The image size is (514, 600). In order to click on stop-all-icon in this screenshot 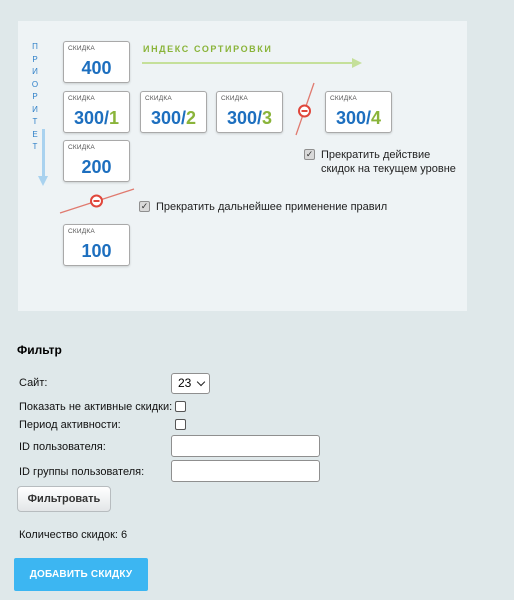, I will do `click(97, 201)`.